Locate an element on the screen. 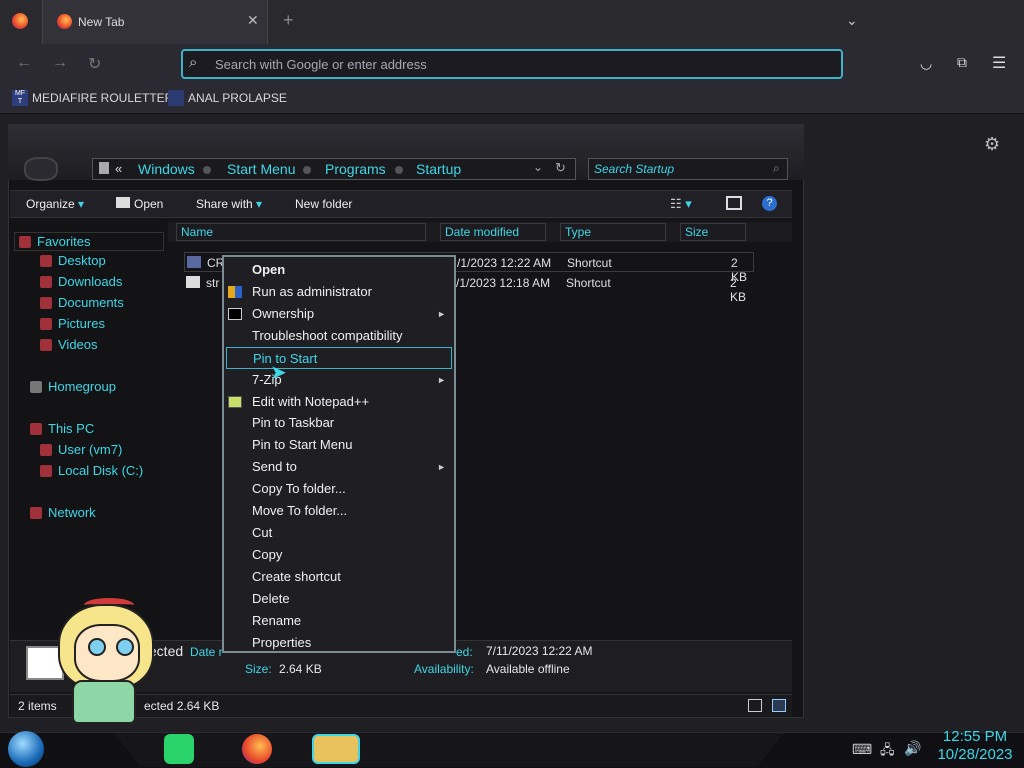 This screenshot has height=768, width=1024. nav-videos: Videos is located at coordinates (69, 344).